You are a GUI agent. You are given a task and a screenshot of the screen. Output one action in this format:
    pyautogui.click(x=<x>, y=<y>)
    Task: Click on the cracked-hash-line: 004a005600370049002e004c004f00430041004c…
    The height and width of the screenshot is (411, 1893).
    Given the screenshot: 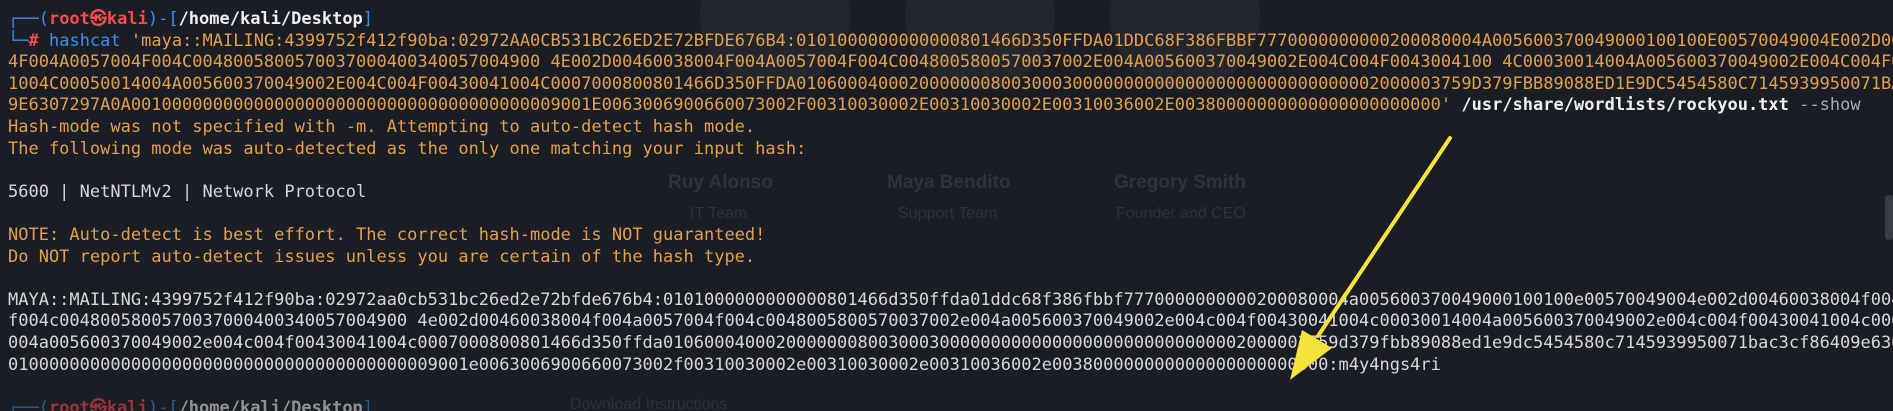 What is the action you would take?
    pyautogui.click(x=950, y=342)
    